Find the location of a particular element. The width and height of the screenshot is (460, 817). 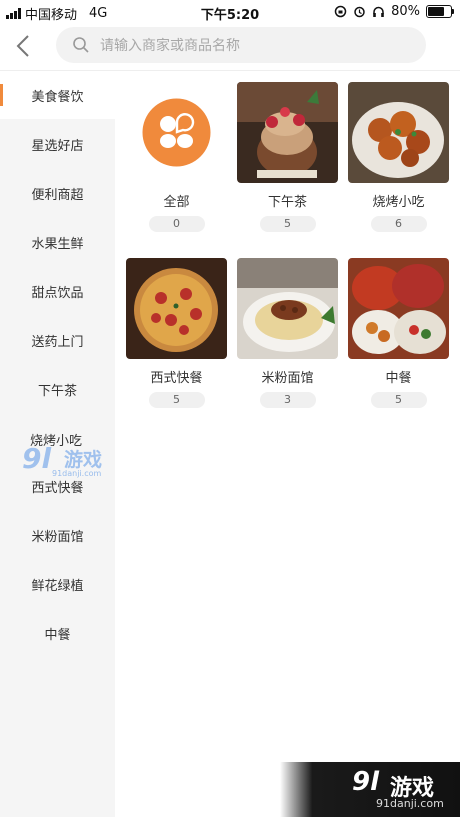

category-name: 米粉面馆 is located at coordinates (287, 378).